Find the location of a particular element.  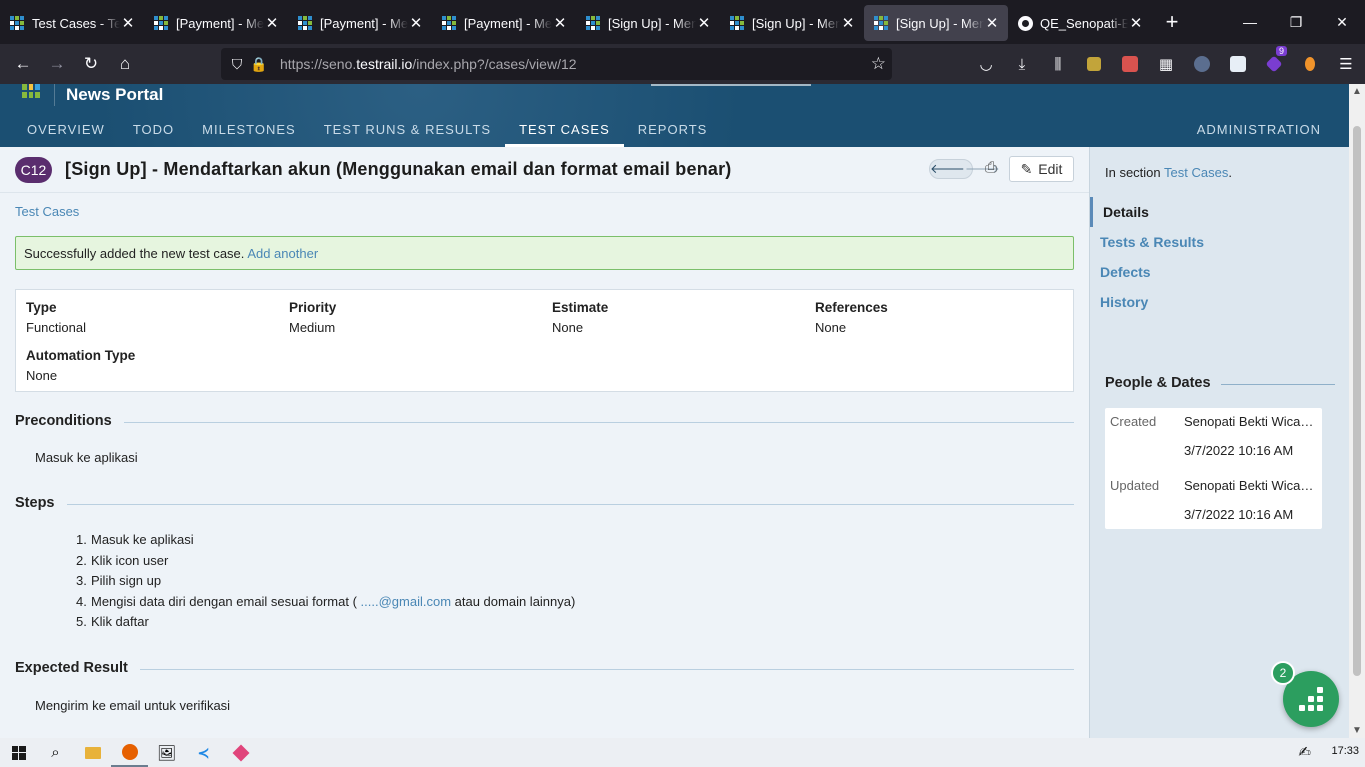

github-icon is located at coordinates (1025, 23).